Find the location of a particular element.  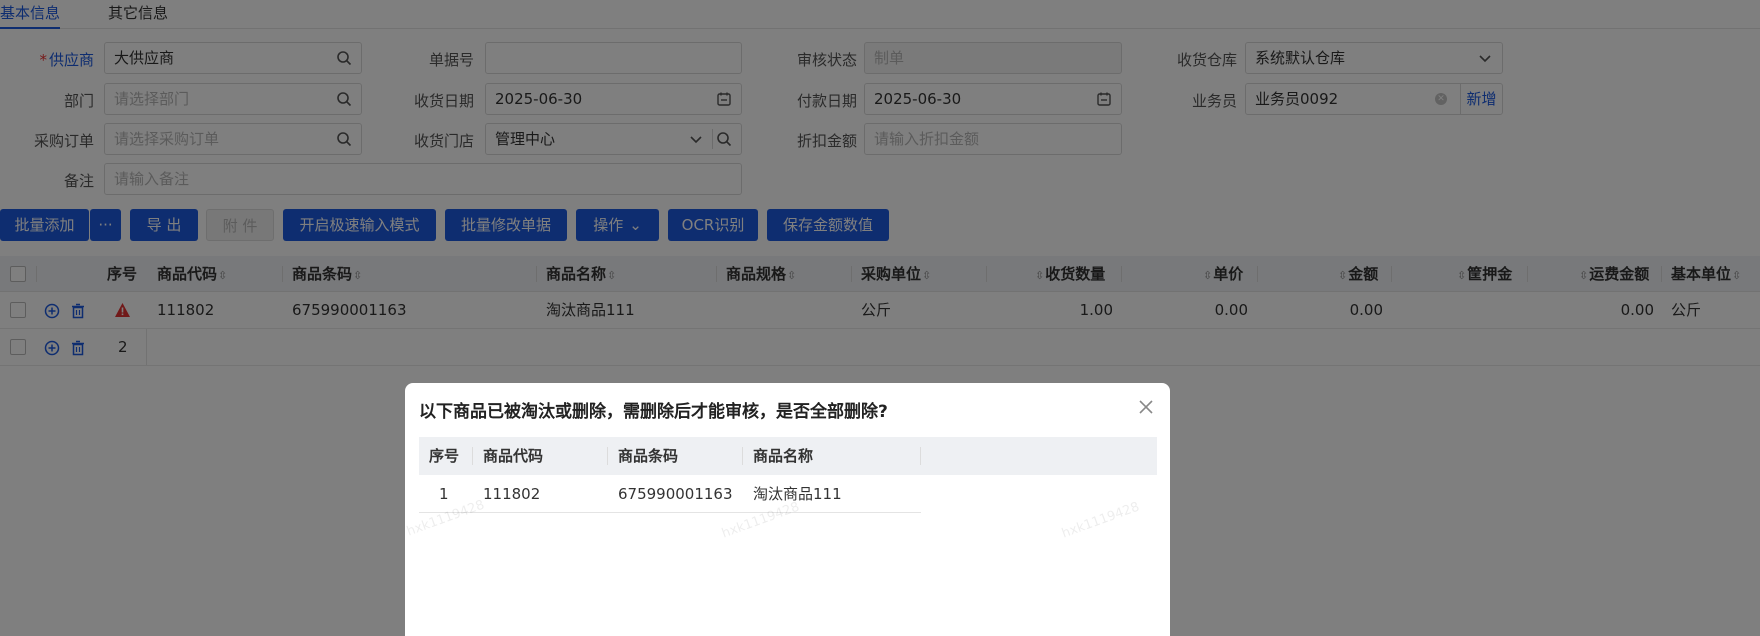

watermark: hxk1119428 is located at coordinates (1100, 520).